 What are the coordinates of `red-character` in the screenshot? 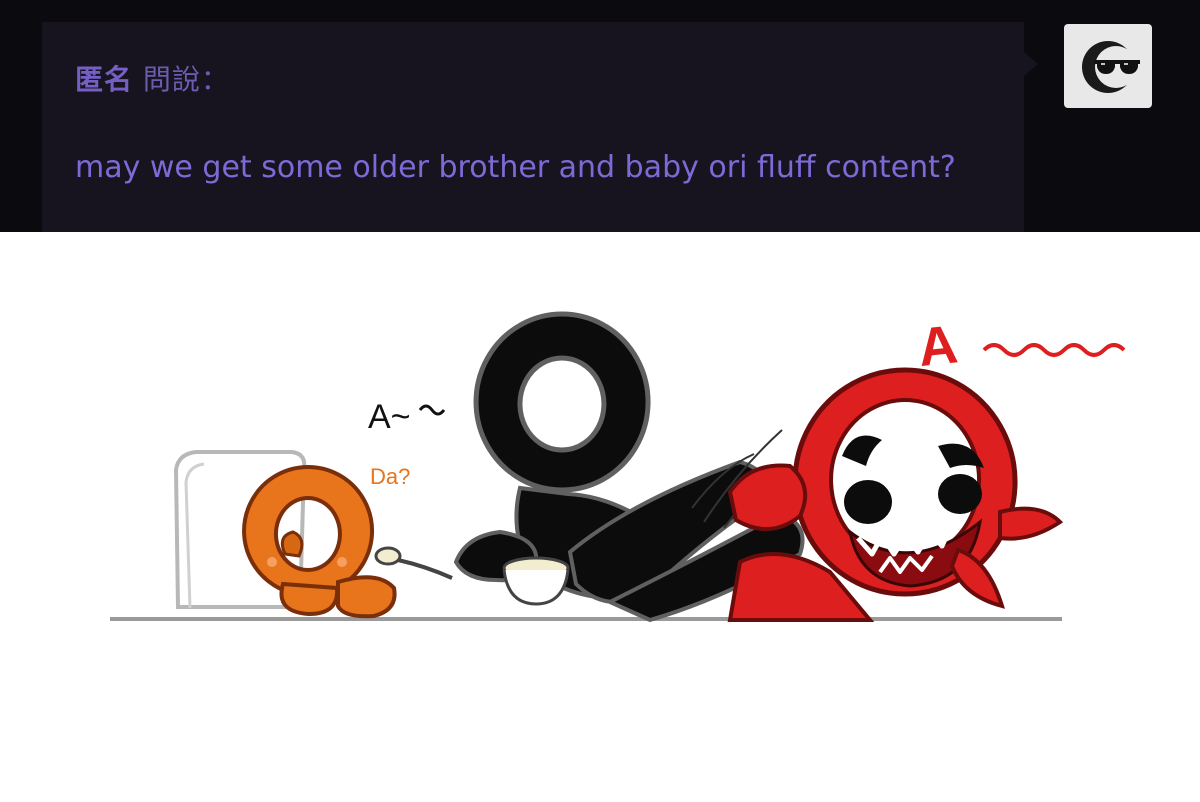 It's located at (895, 494).